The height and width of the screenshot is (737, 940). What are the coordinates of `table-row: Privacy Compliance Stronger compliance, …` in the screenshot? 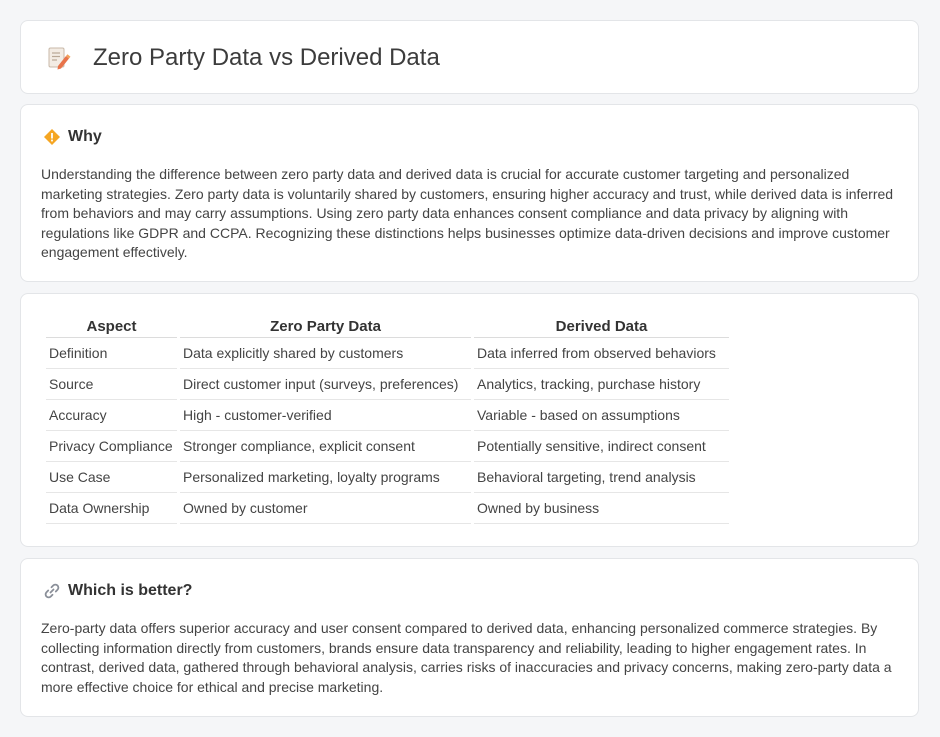 It's located at (387, 446).